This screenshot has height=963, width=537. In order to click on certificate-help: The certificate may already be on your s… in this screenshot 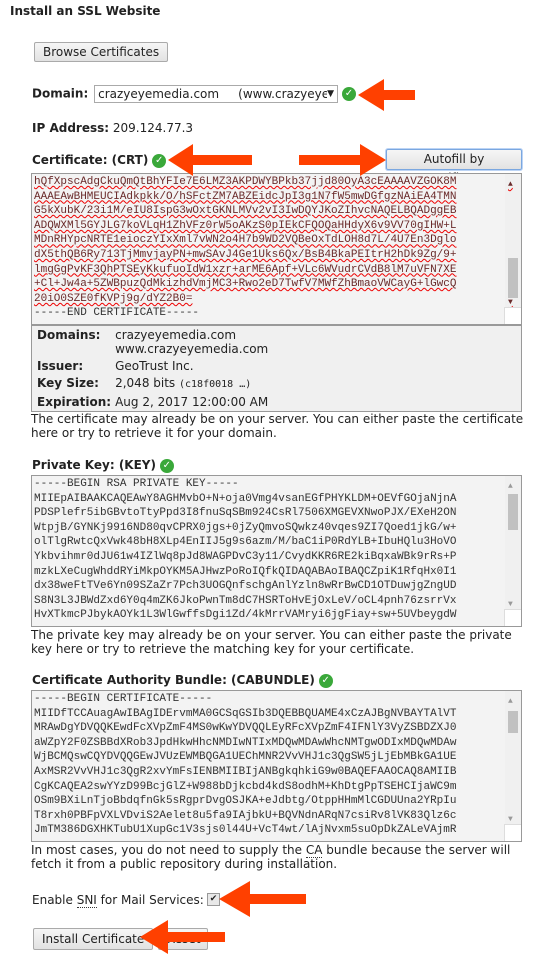, I will do `click(277, 426)`.